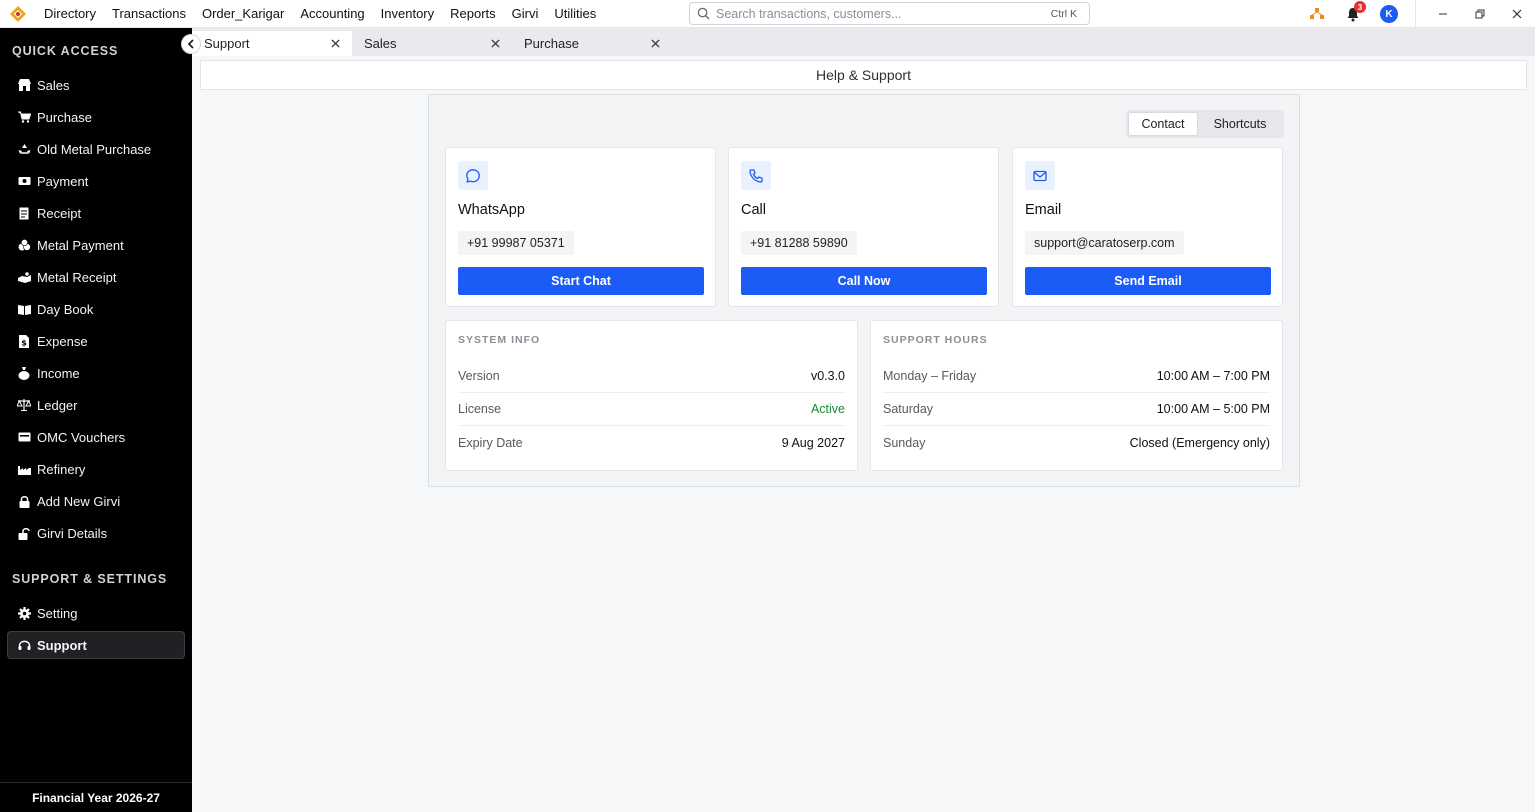 The width and height of the screenshot is (1535, 812). What do you see at coordinates (581, 281) in the screenshot?
I see `start-chat-button: Start Chat` at bounding box center [581, 281].